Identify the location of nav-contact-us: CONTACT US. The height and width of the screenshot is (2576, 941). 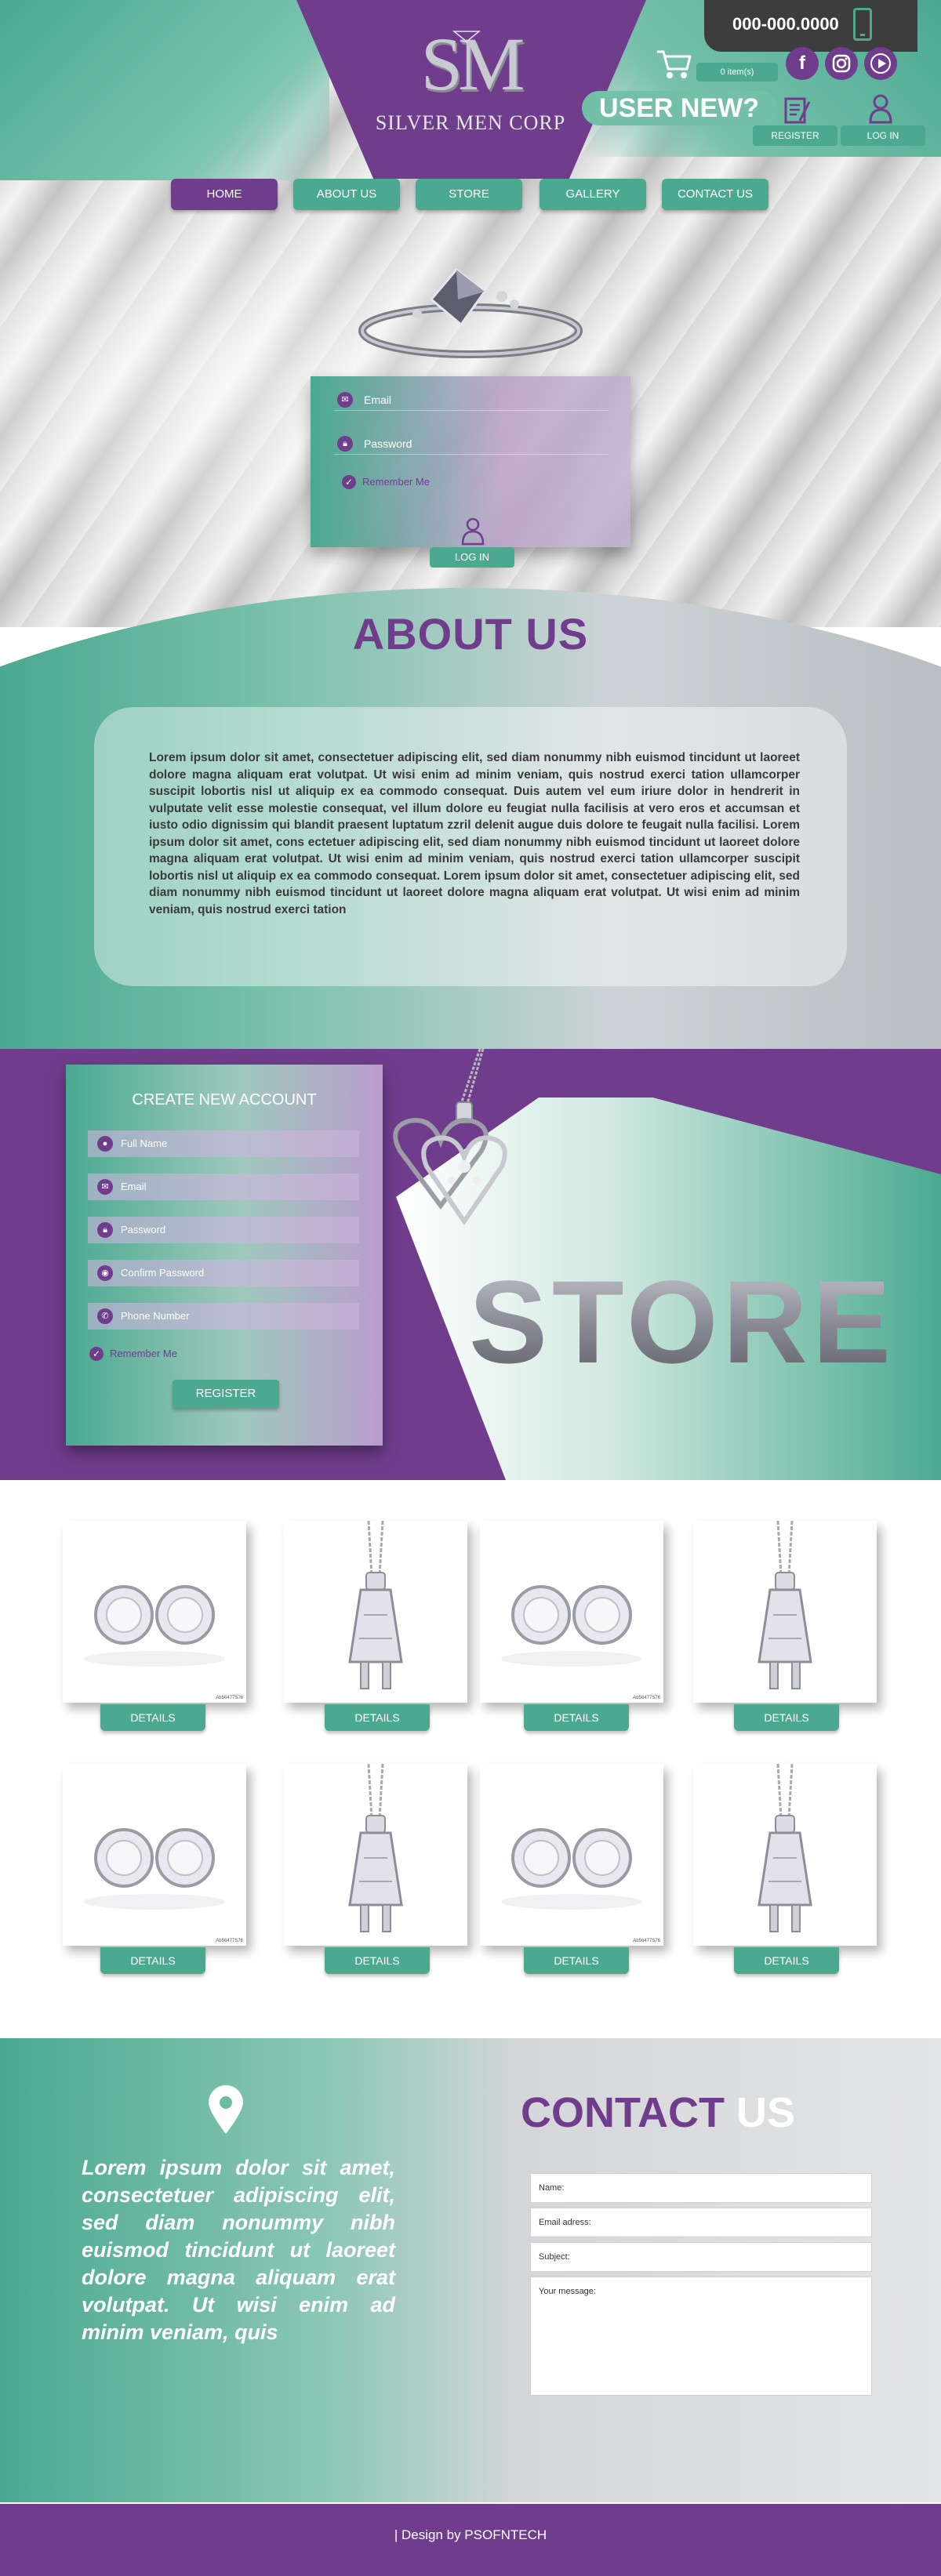
(715, 195).